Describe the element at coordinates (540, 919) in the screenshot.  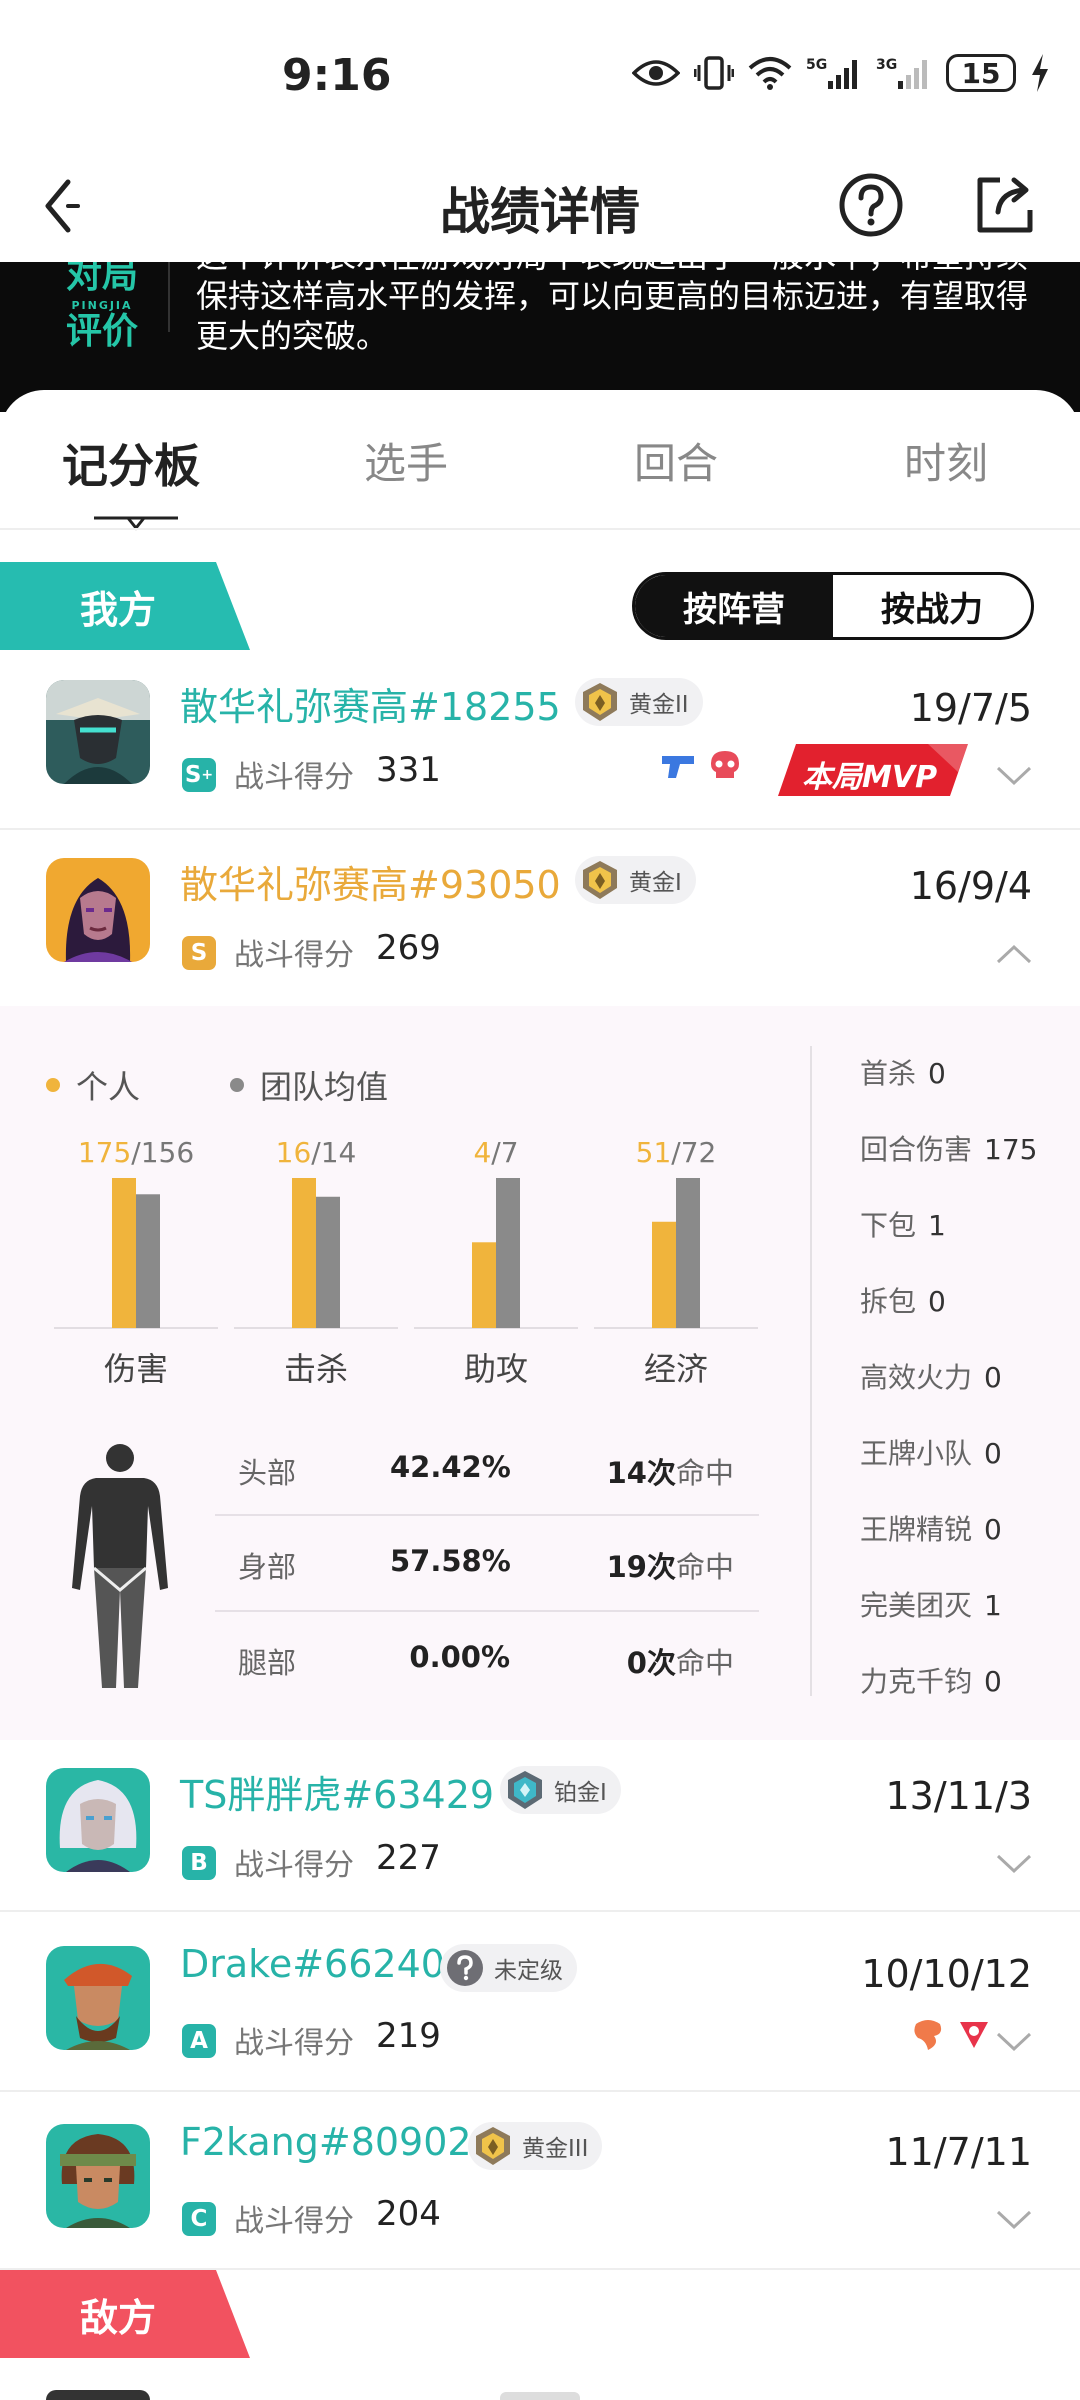
I see `player-row: 散华礼弥赛高#93050 黄金I S 战斗得分 269 16/9/4` at that location.